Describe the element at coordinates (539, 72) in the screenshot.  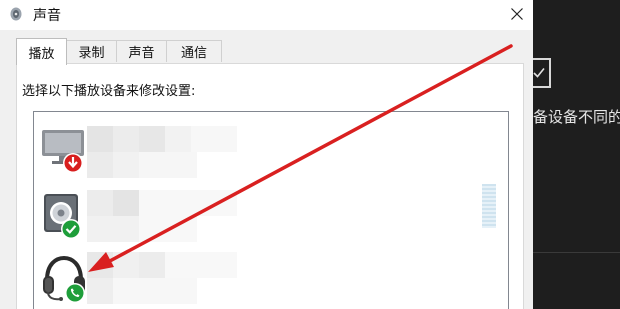
I see `checkmark-icon` at that location.